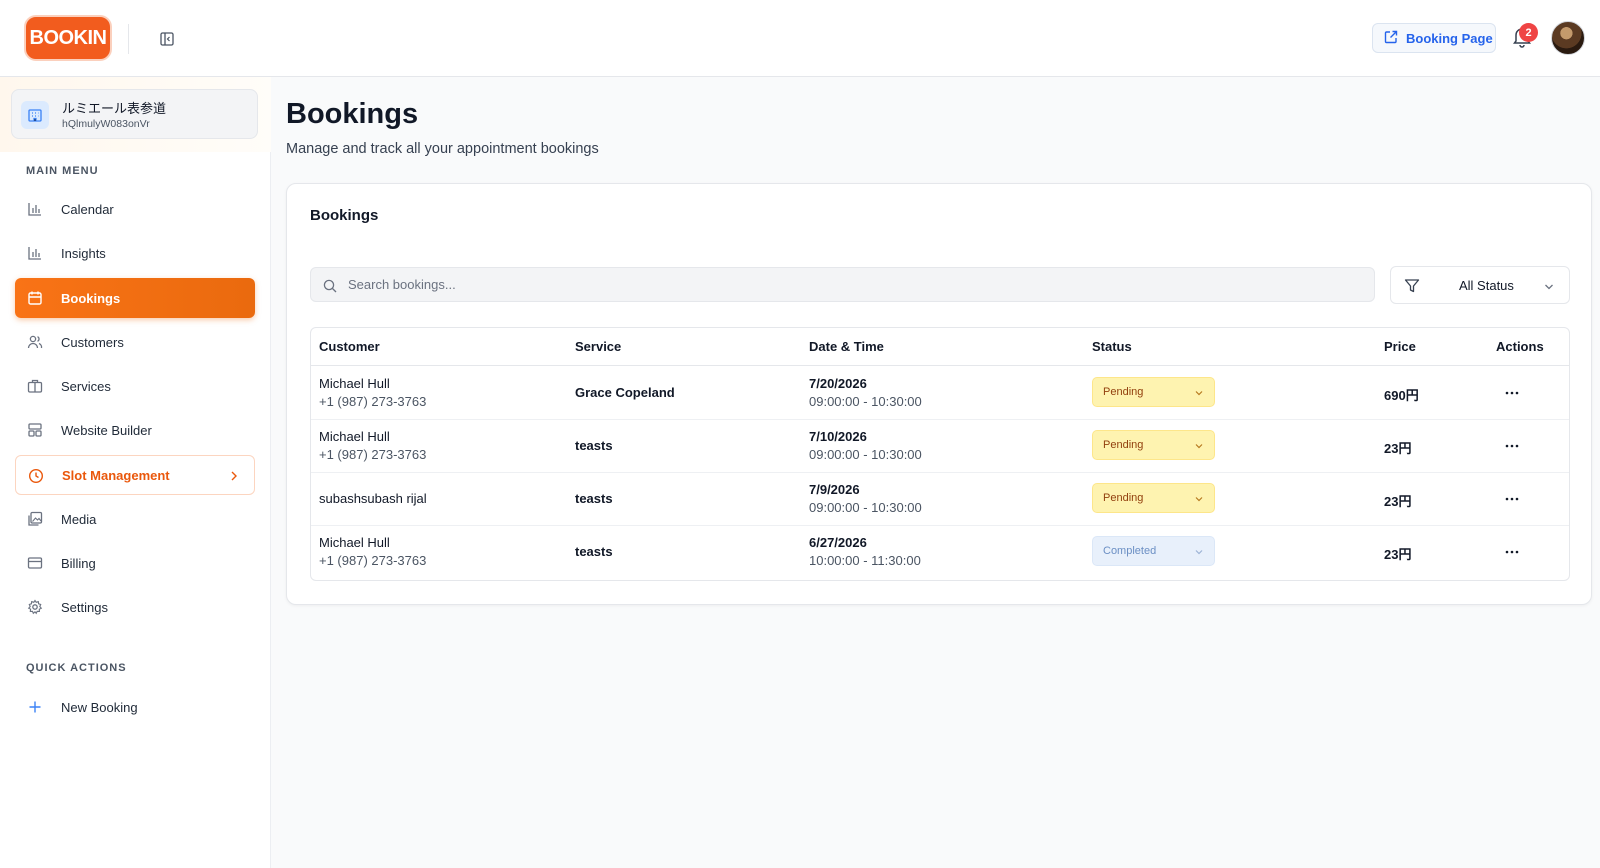 The height and width of the screenshot is (868, 1600). I want to click on sidebar-item-label: Calendar, so click(87, 209).